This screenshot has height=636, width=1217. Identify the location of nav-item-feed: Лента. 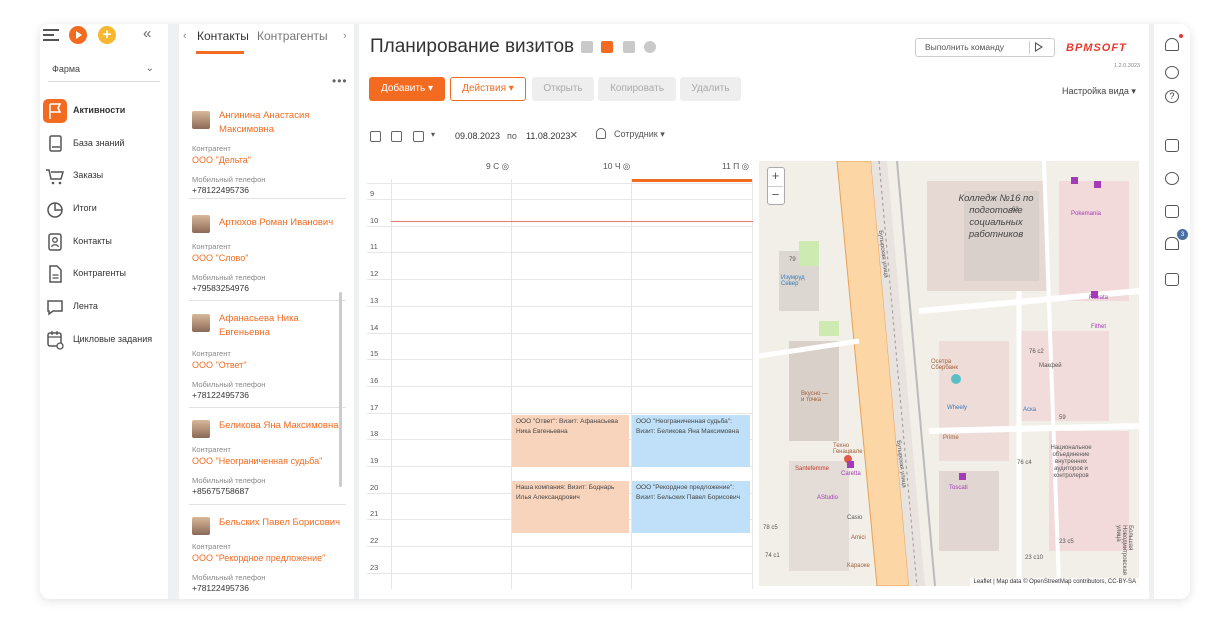
(104, 307).